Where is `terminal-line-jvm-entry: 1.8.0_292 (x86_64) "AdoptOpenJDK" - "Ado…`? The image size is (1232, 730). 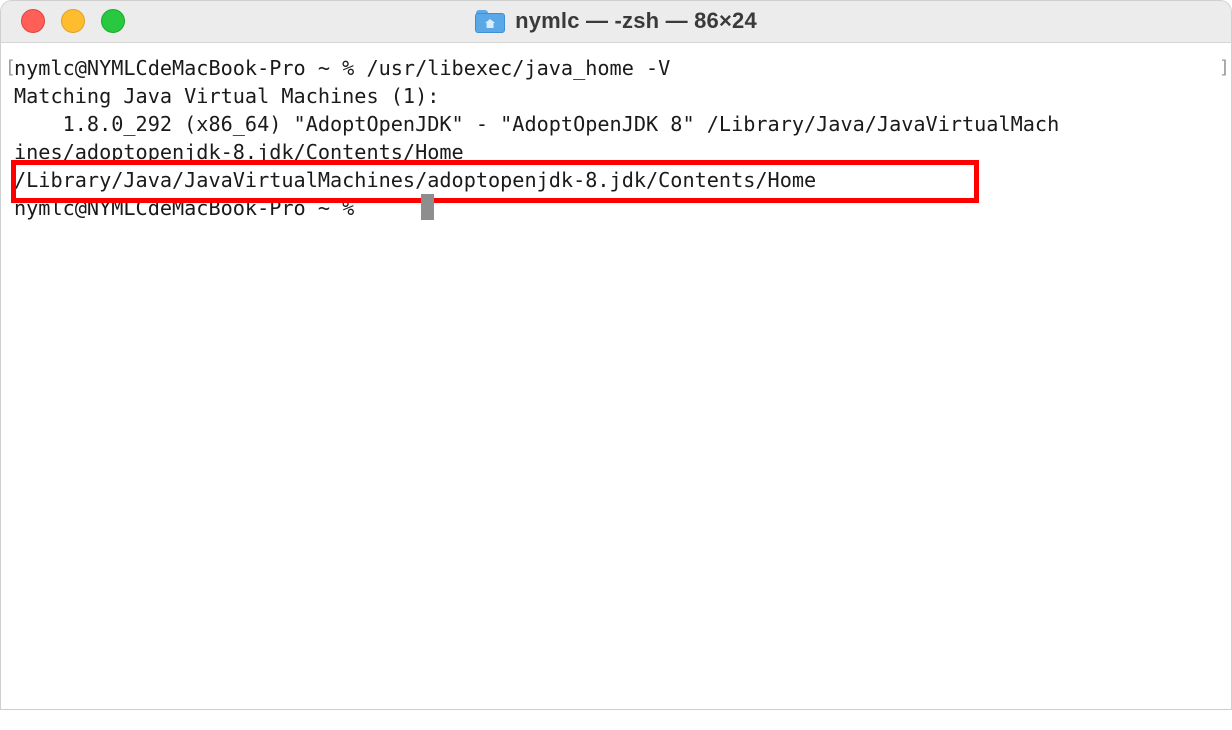
terminal-line-jvm-entry: 1.8.0_292 (x86_64) "AdoptOpenJDK" - "Ado… is located at coordinates (537, 124).